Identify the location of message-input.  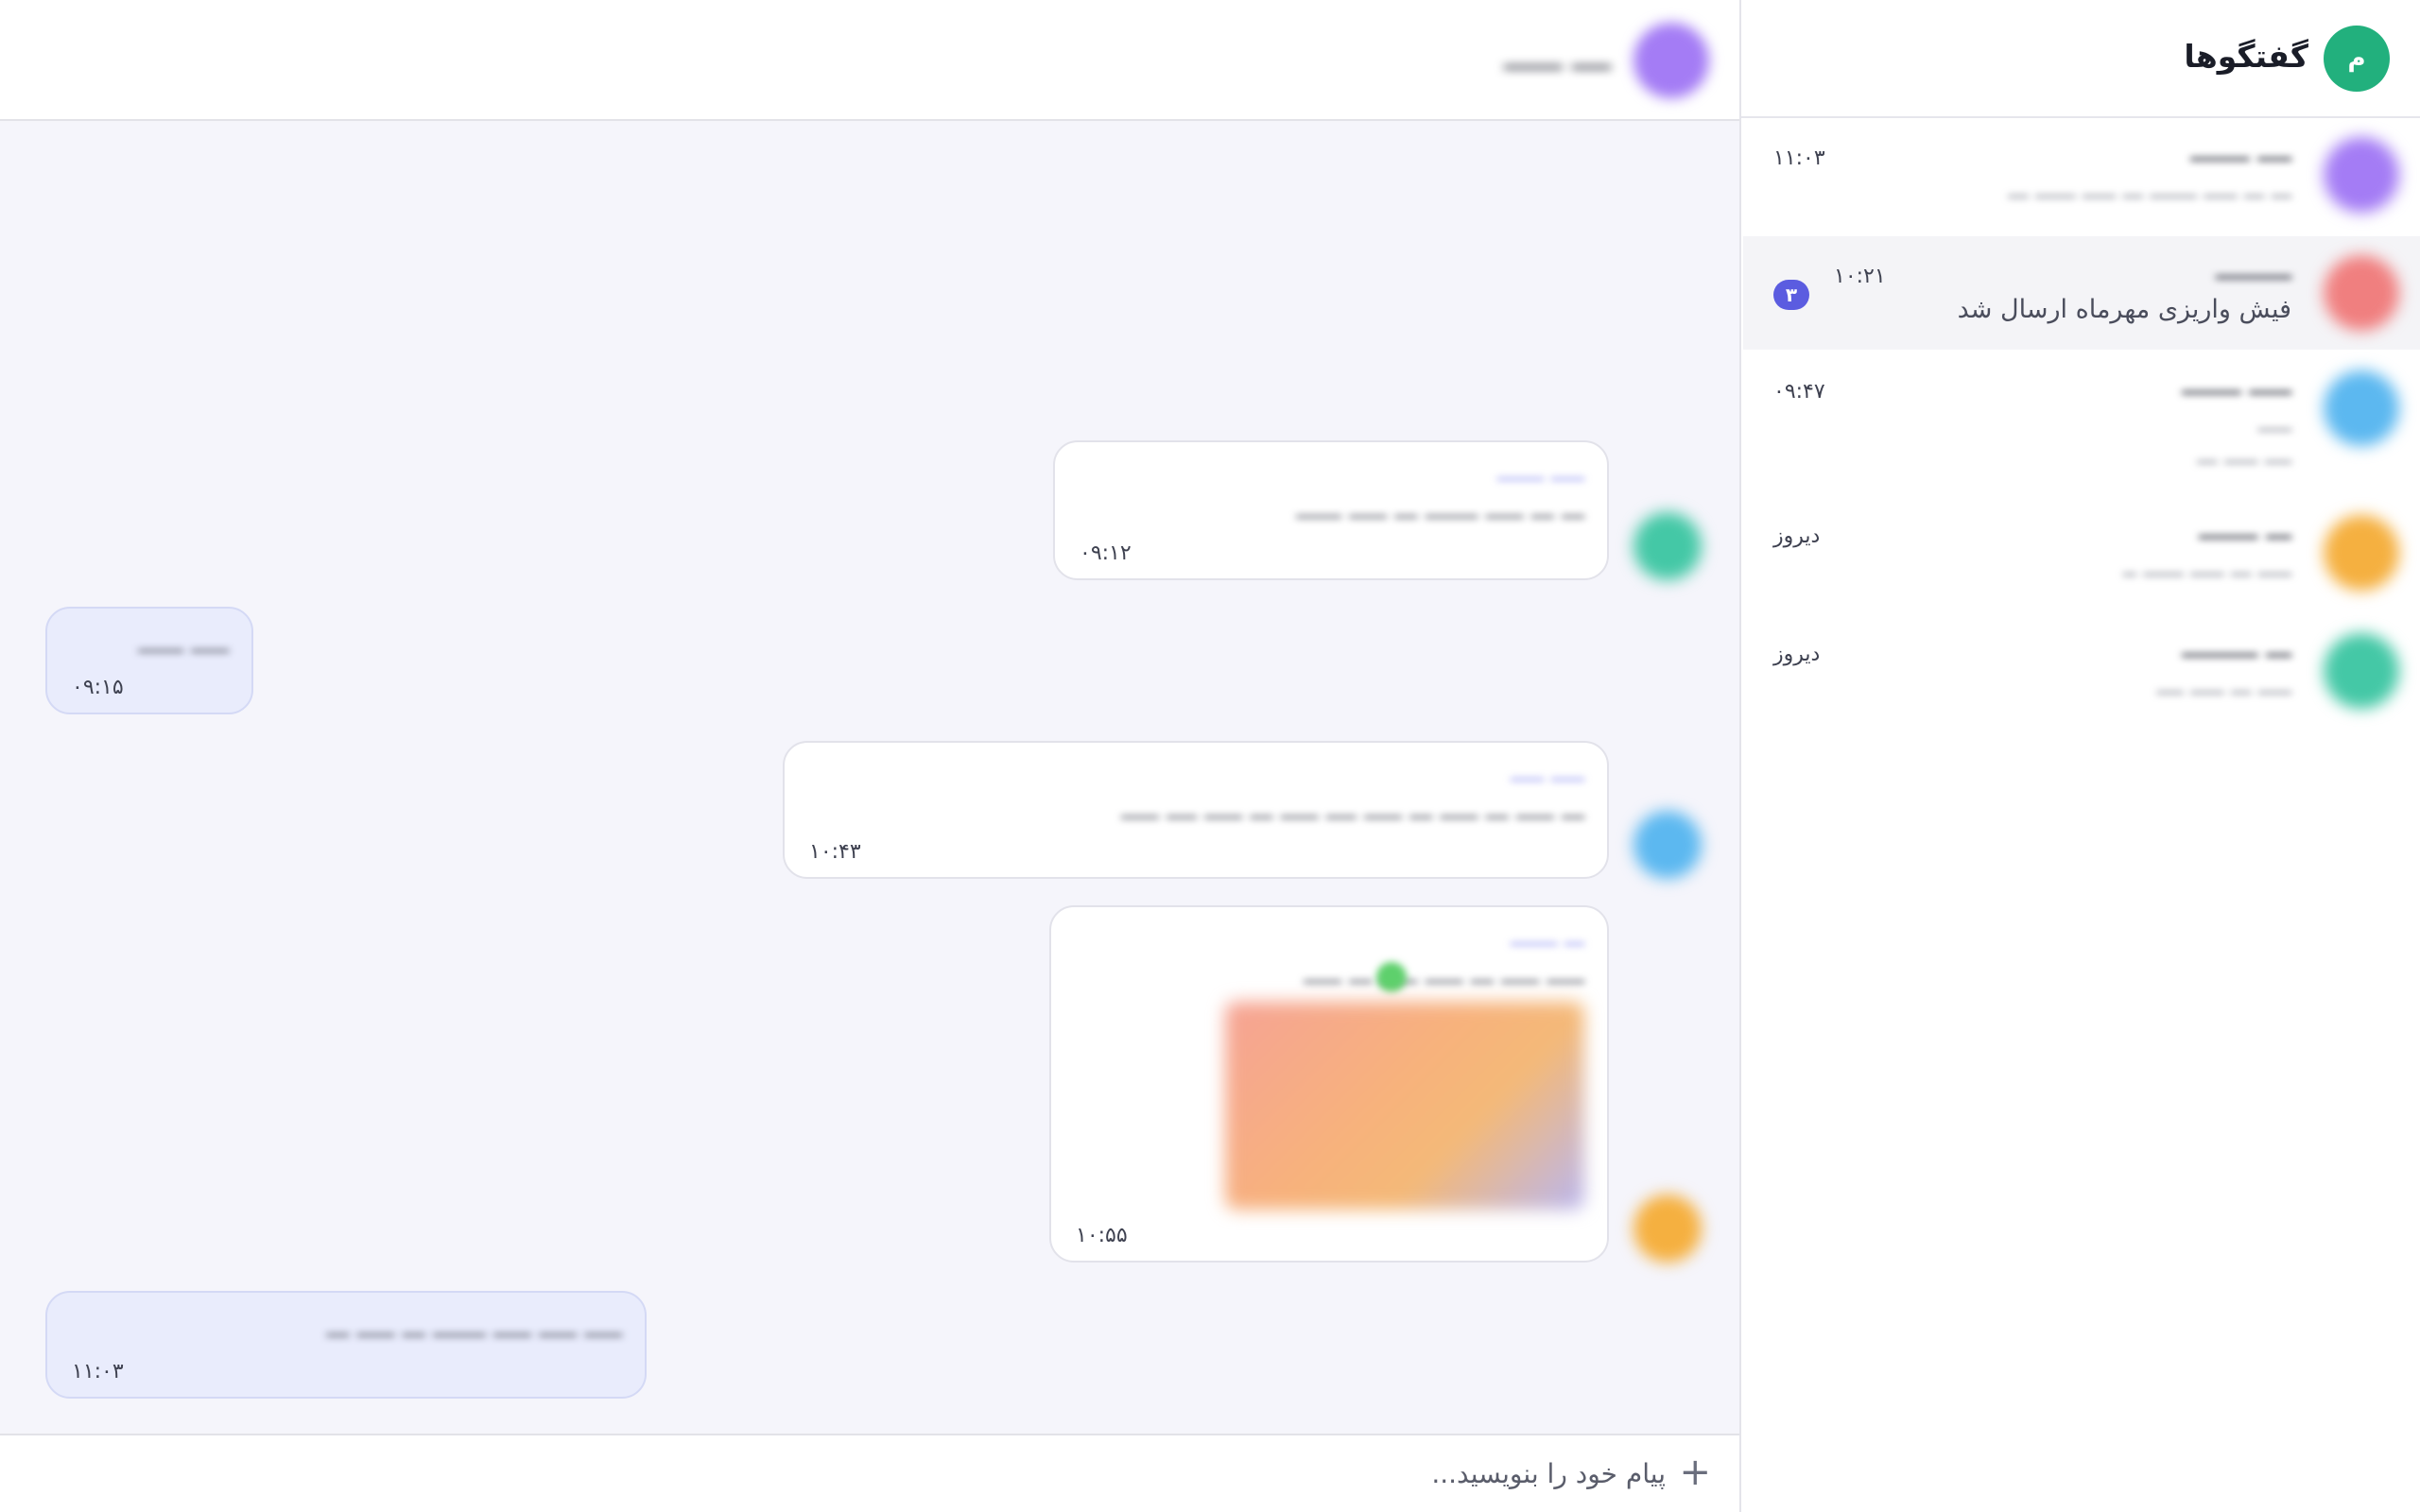
(909, 1473).